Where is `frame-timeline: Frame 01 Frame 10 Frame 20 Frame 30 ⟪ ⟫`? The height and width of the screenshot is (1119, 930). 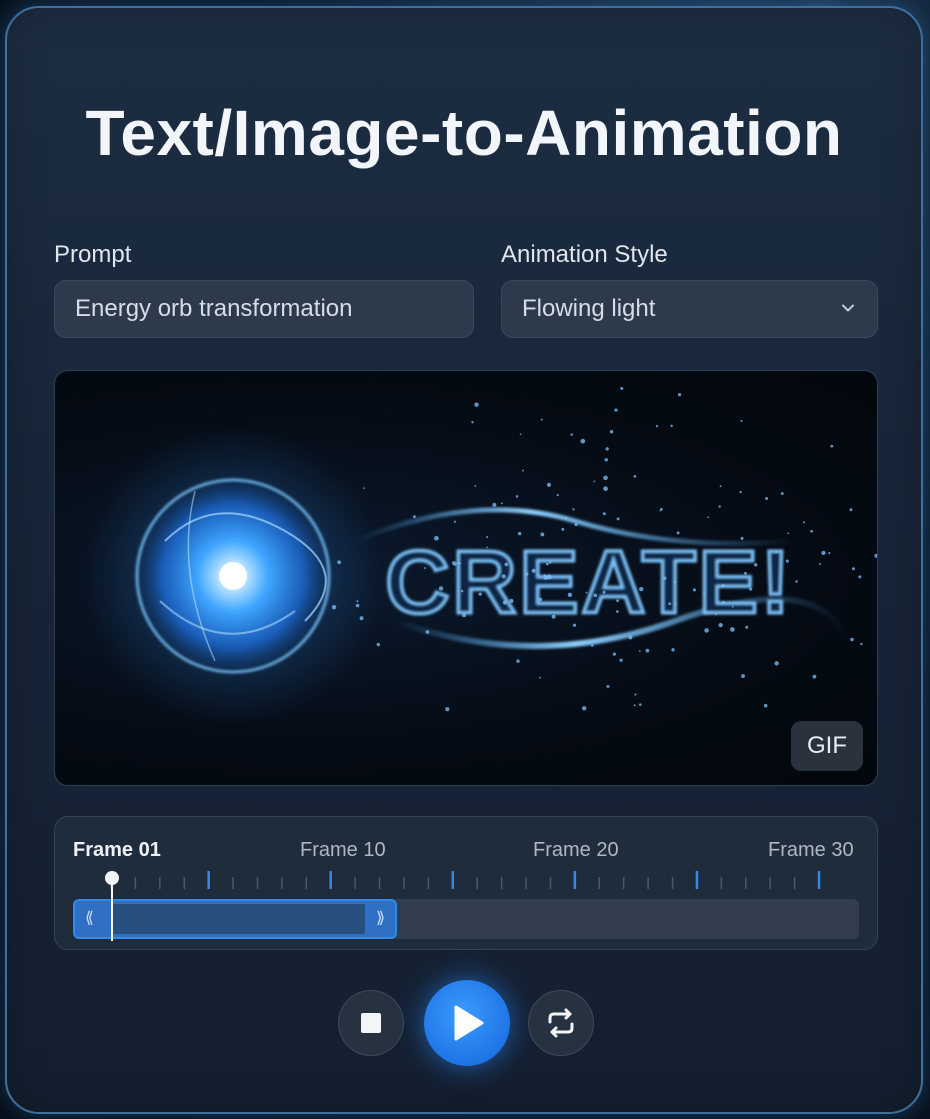
frame-timeline: Frame 01 Frame 10 Frame 20 Frame 30 ⟪ ⟫ is located at coordinates (466, 883).